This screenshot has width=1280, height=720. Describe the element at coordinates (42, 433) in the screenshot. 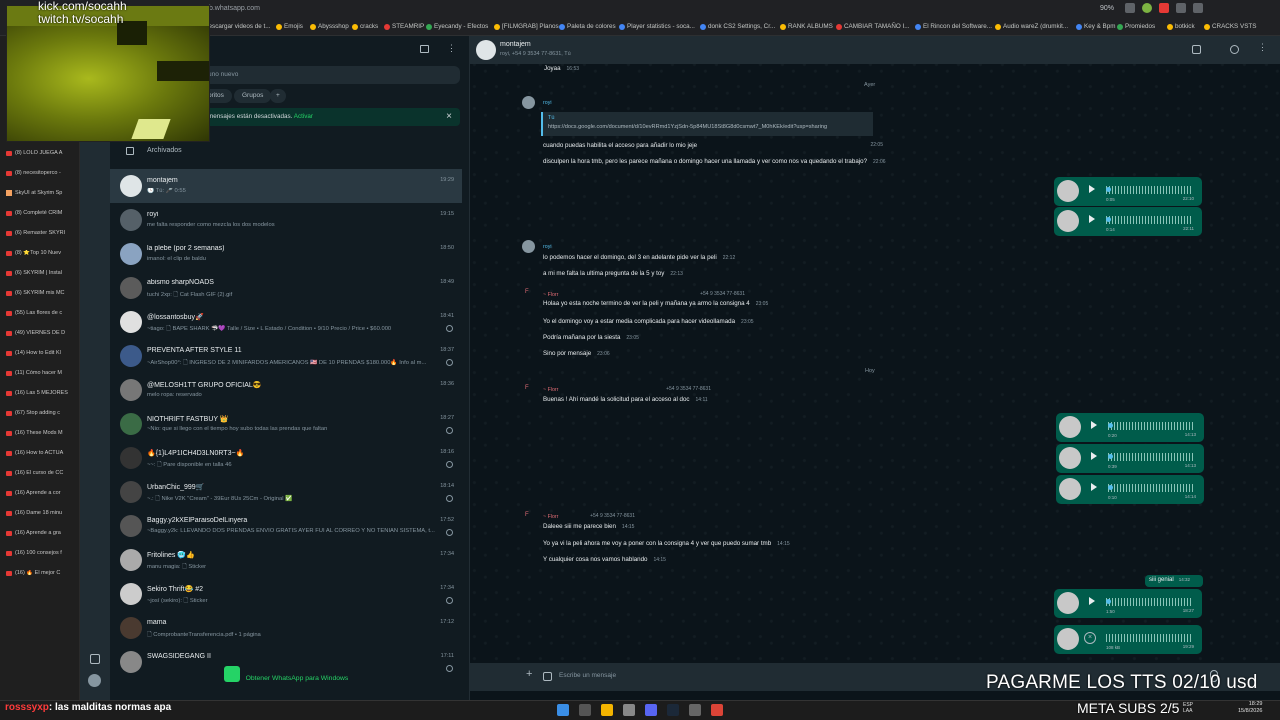

I see `browser-tab: (16) These Mods M` at that location.